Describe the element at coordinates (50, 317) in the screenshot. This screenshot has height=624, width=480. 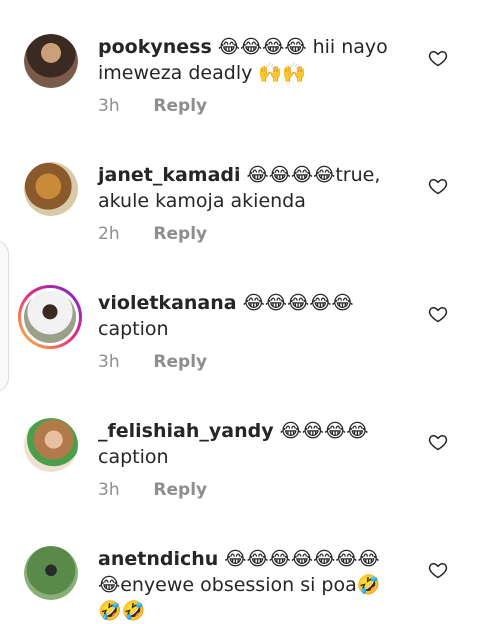
I see `avatar-story-ring` at that location.